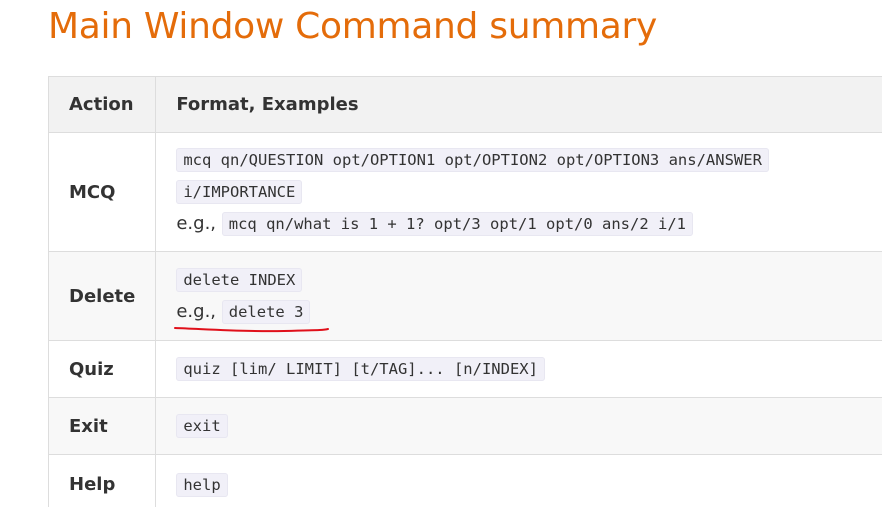  What do you see at coordinates (102, 480) in the screenshot?
I see `action-cell: Help` at bounding box center [102, 480].